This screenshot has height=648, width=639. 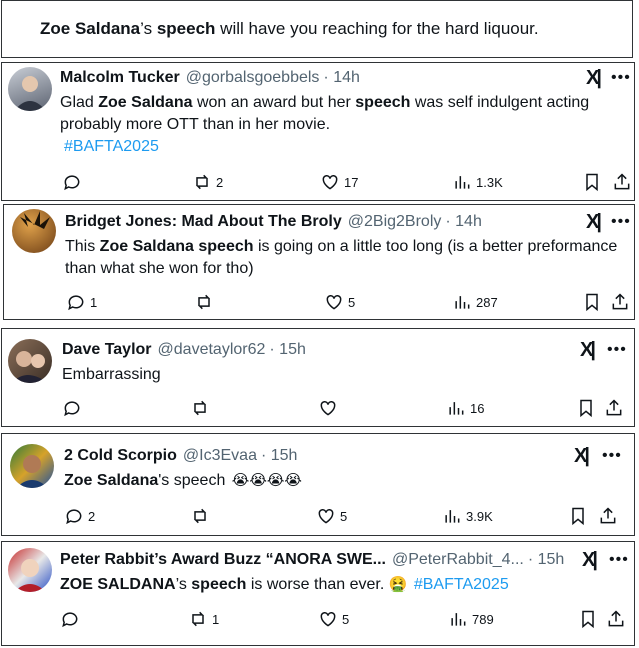 I want to click on crying-emoji: 😭😭😭😭, so click(x=266, y=480).